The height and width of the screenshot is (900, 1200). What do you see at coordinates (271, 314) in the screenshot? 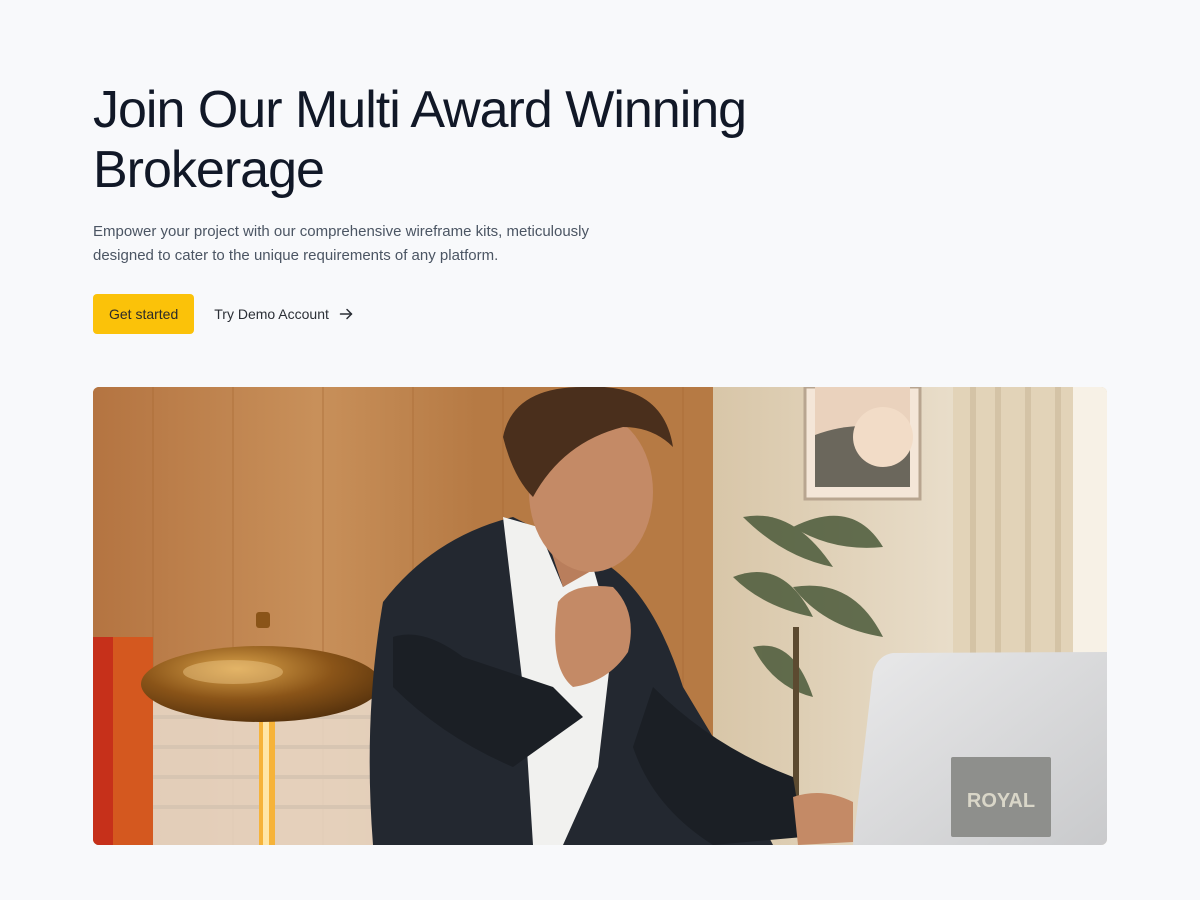
I see `try-demo-account-label: Try Demo Account` at bounding box center [271, 314].